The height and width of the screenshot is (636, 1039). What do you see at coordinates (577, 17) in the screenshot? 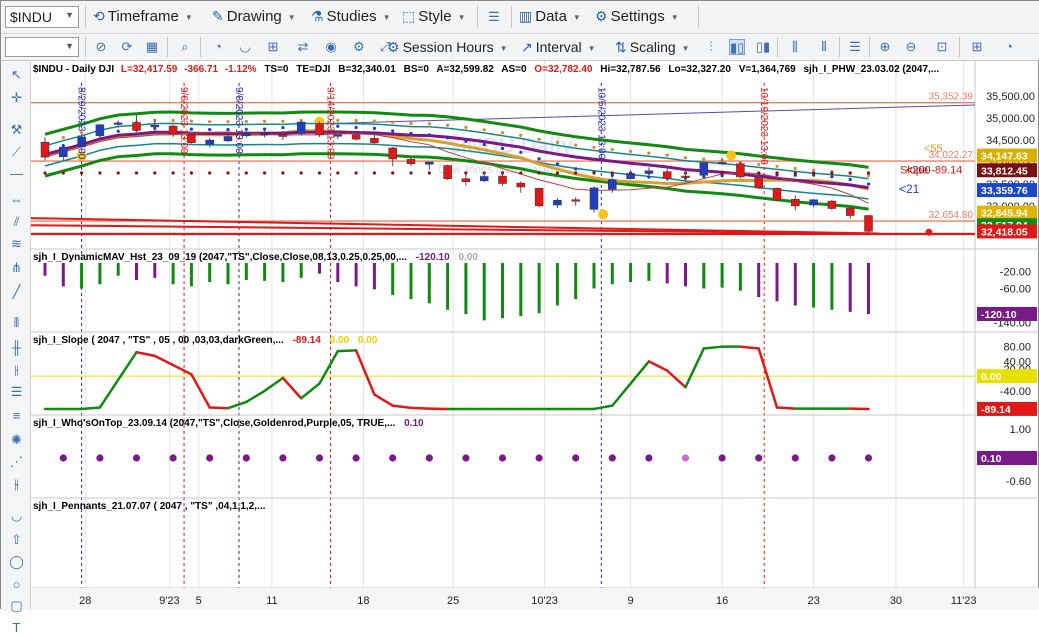
I see `chevron-down-icon: ▼` at bounding box center [577, 17].